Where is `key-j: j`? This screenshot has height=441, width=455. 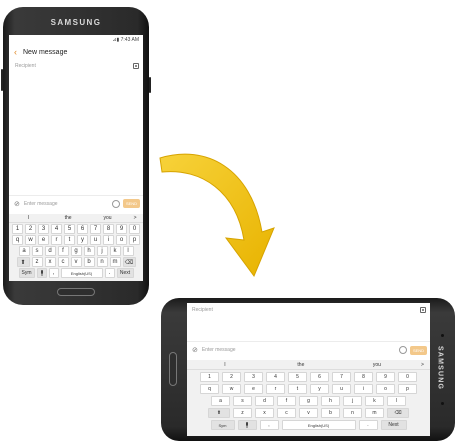 key-j: j is located at coordinates (102, 251).